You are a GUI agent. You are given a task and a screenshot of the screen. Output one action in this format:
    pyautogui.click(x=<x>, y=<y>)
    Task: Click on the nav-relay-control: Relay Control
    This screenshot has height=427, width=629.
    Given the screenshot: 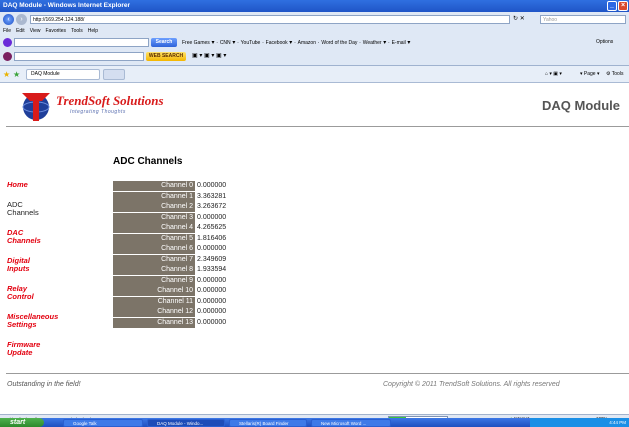 What is the action you would take?
    pyautogui.click(x=24, y=293)
    